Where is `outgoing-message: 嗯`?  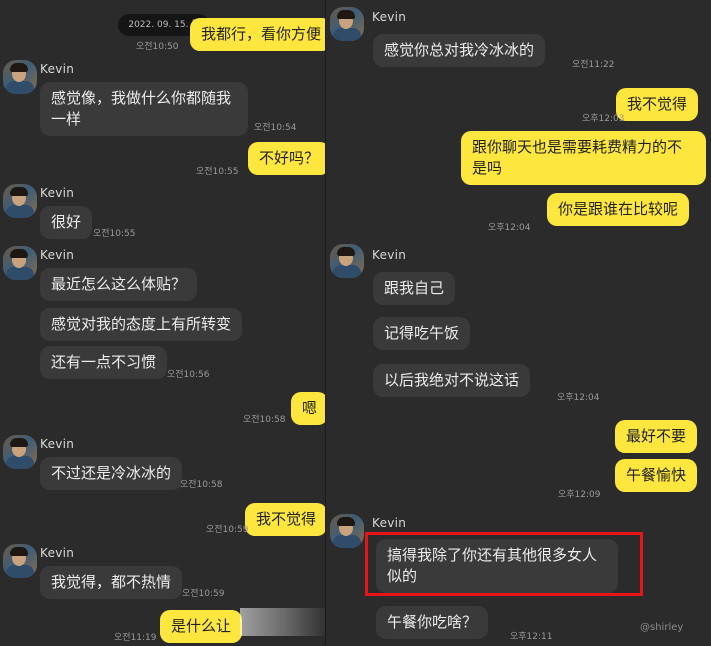 outgoing-message: 嗯 is located at coordinates (308, 408).